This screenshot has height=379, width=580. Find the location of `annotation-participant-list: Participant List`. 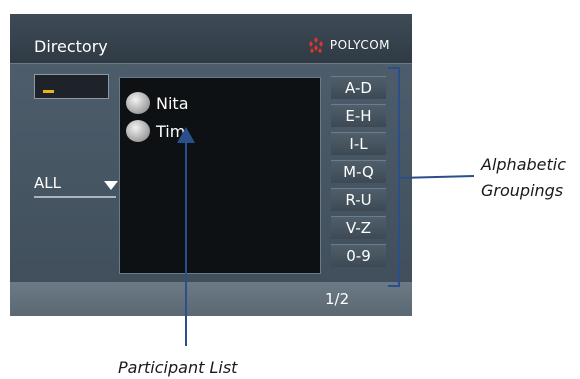

annotation-participant-list: Participant List is located at coordinates (178, 367).